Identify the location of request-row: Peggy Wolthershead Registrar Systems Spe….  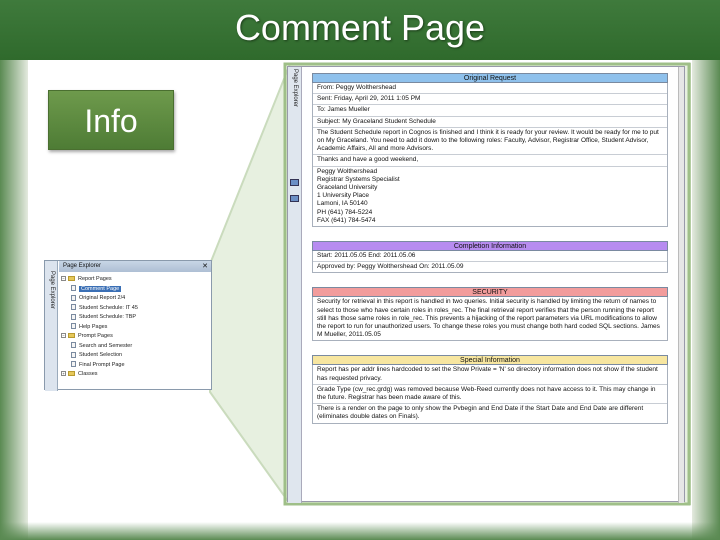
(358, 195).